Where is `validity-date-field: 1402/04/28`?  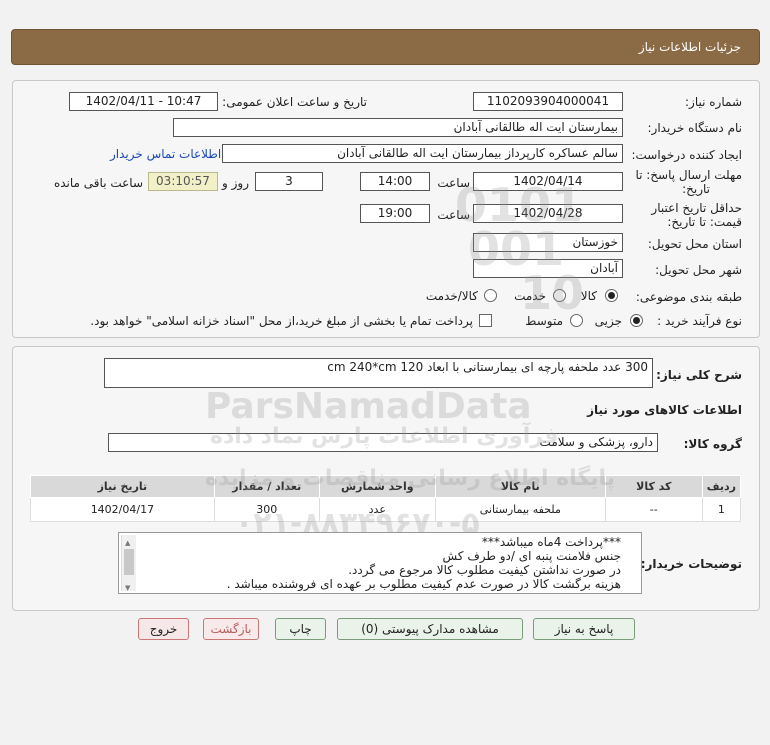 validity-date-field: 1402/04/28 is located at coordinates (548, 213).